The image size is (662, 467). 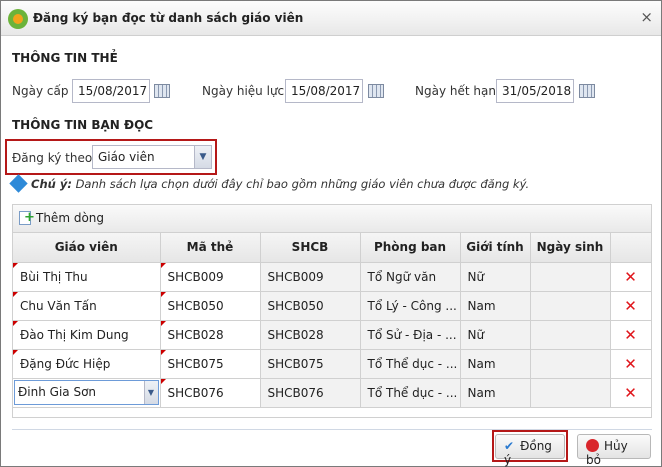 I want to click on column-header-dob: Ngày sinh, so click(x=570, y=248).